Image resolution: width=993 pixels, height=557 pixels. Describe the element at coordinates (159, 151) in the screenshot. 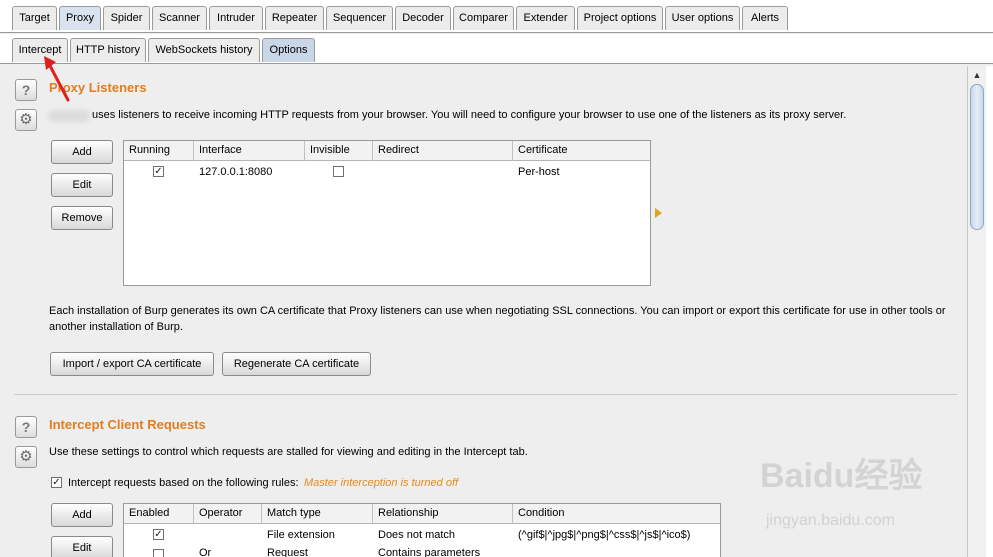

I see `col-running: Running` at that location.